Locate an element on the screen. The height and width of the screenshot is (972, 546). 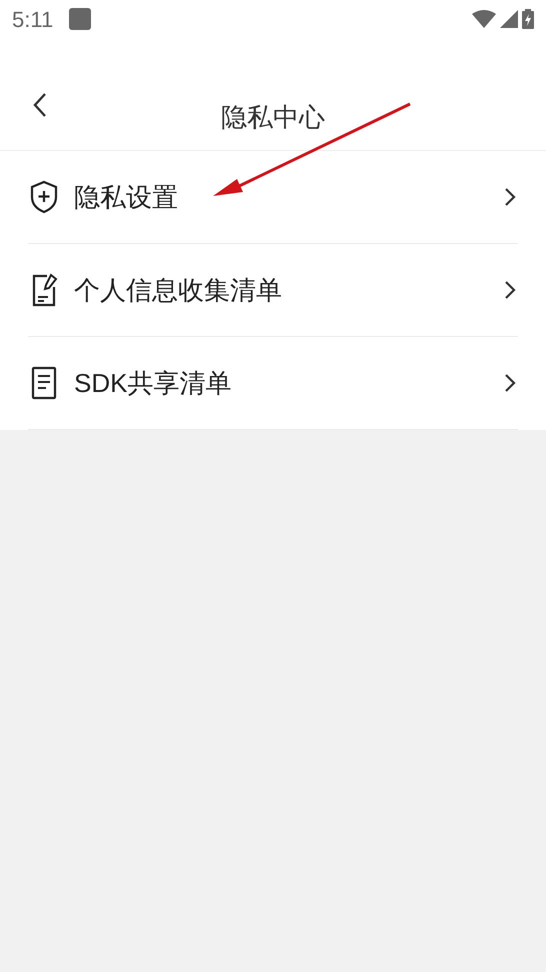
wifi-icon is located at coordinates (484, 19).